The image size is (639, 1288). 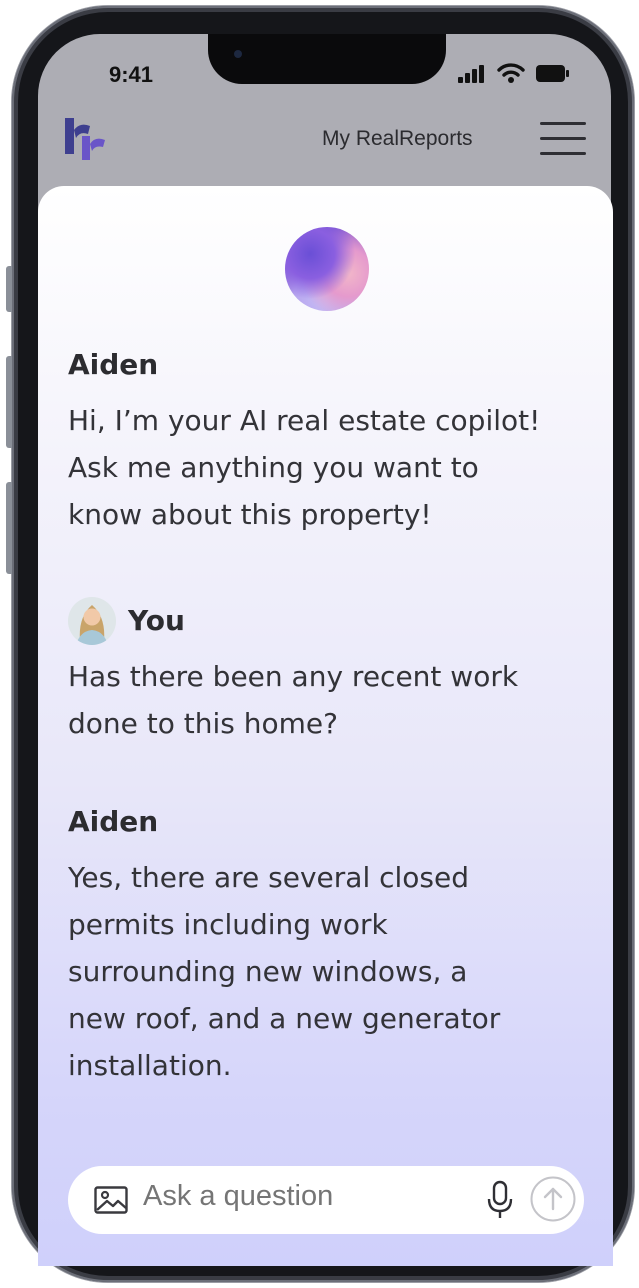 What do you see at coordinates (111, 1200) in the screenshot?
I see `image-icon` at bounding box center [111, 1200].